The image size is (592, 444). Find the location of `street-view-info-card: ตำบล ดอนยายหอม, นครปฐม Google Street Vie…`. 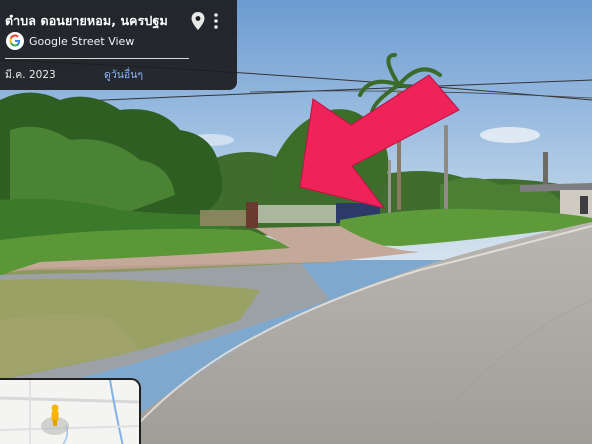

street-view-info-card: ตำบล ดอนยายหอม, นครปฐม Google Street Vie… is located at coordinates (118, 45).